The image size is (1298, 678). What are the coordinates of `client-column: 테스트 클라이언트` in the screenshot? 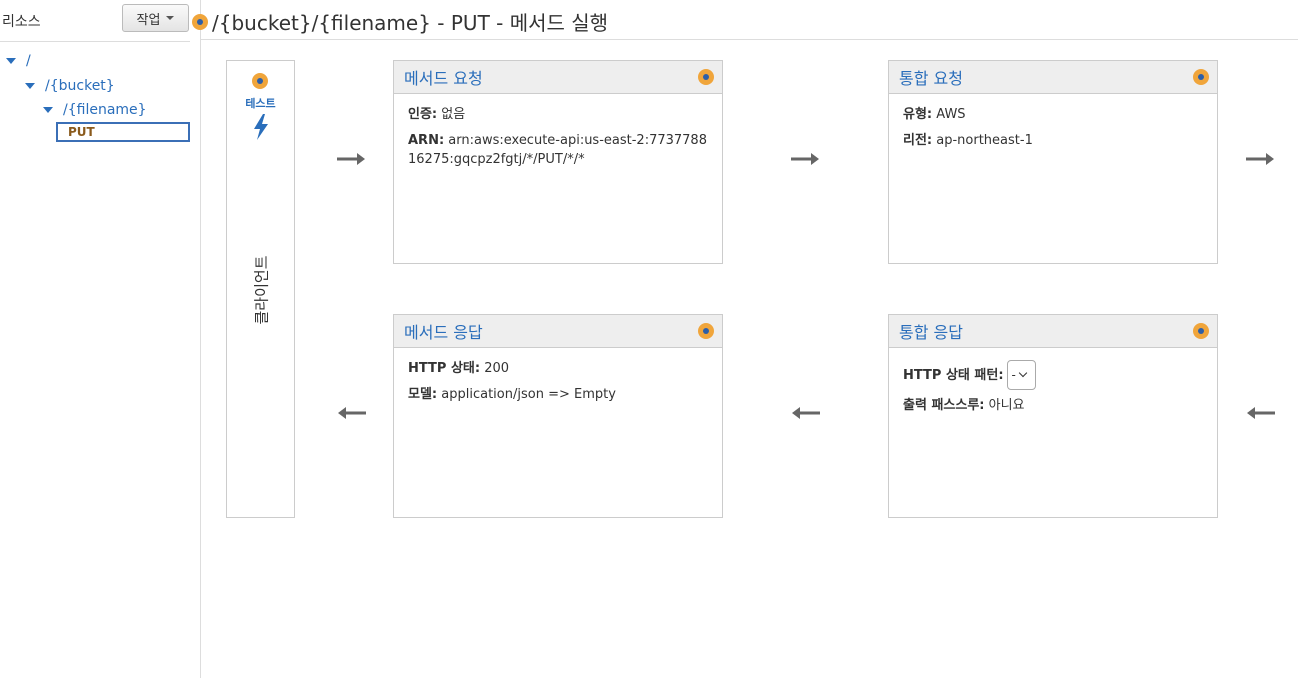 It's located at (260, 289).